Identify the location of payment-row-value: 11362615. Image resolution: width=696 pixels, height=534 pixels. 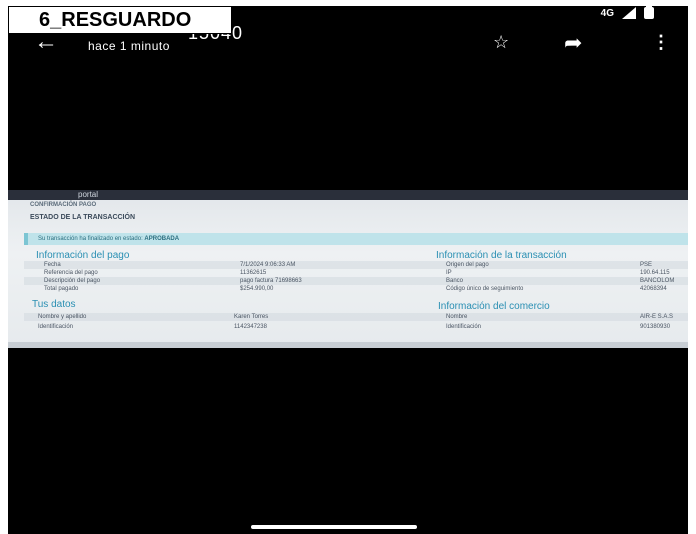
(253, 273).